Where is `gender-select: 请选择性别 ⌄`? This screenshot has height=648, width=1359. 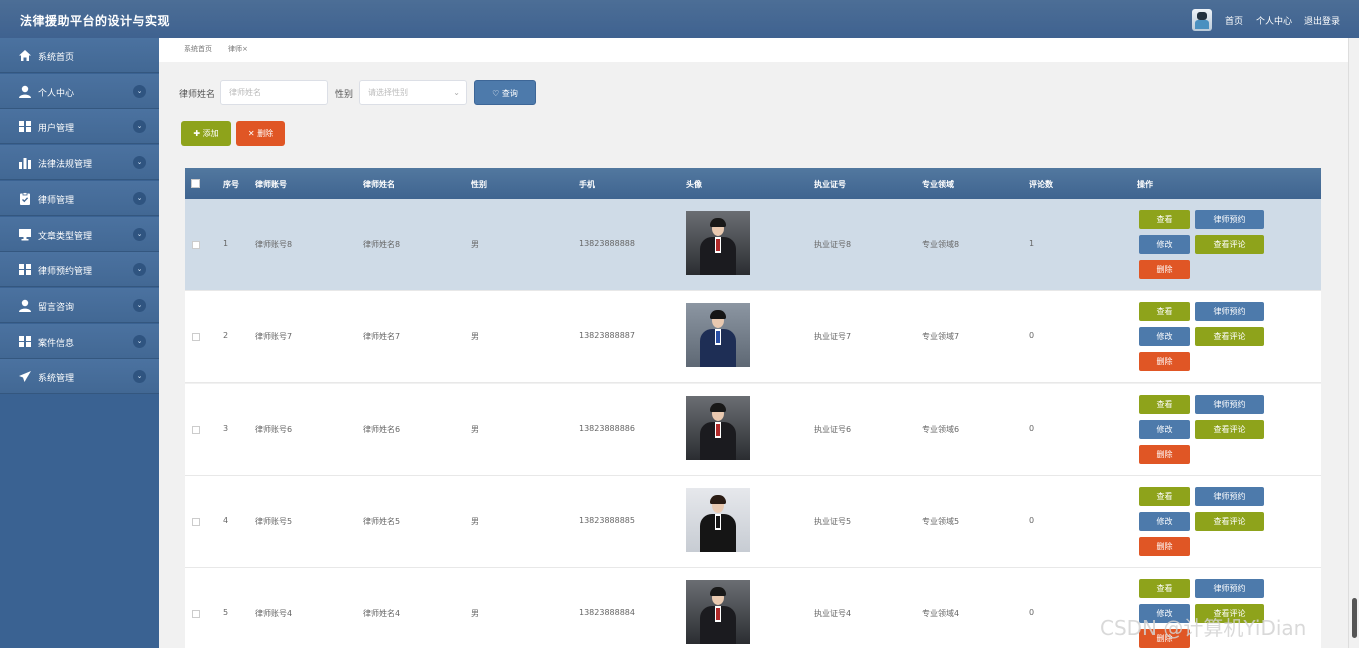
gender-select: 请选择性别 ⌄ is located at coordinates (413, 92).